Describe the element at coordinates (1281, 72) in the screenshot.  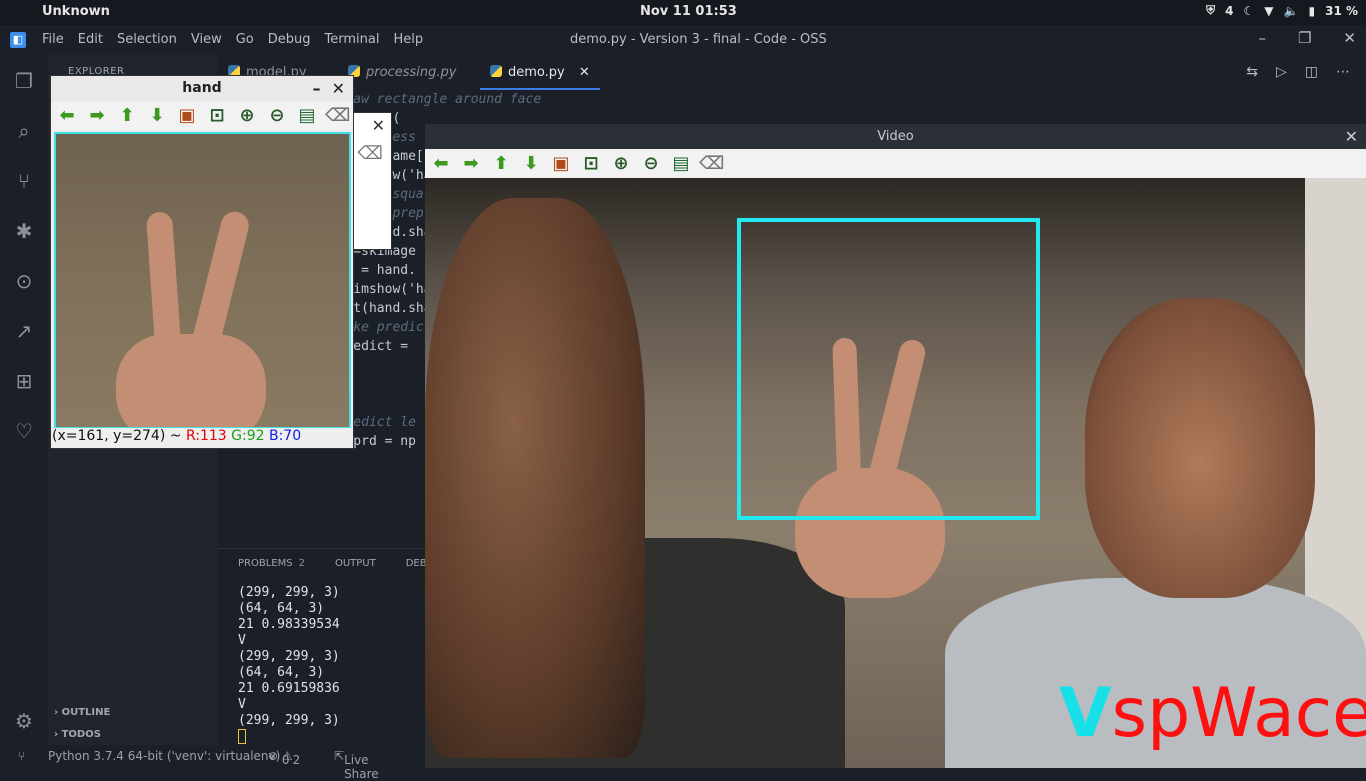
I see `run-icon: ▷` at that location.